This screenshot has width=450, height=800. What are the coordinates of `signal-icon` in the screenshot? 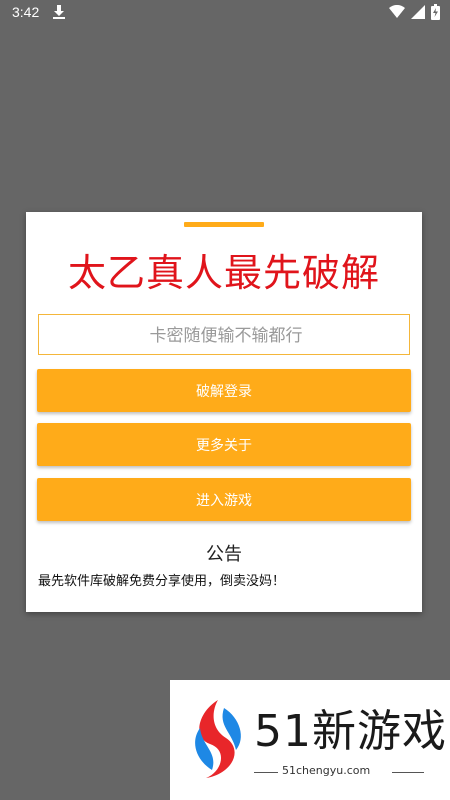 It's located at (418, 12).